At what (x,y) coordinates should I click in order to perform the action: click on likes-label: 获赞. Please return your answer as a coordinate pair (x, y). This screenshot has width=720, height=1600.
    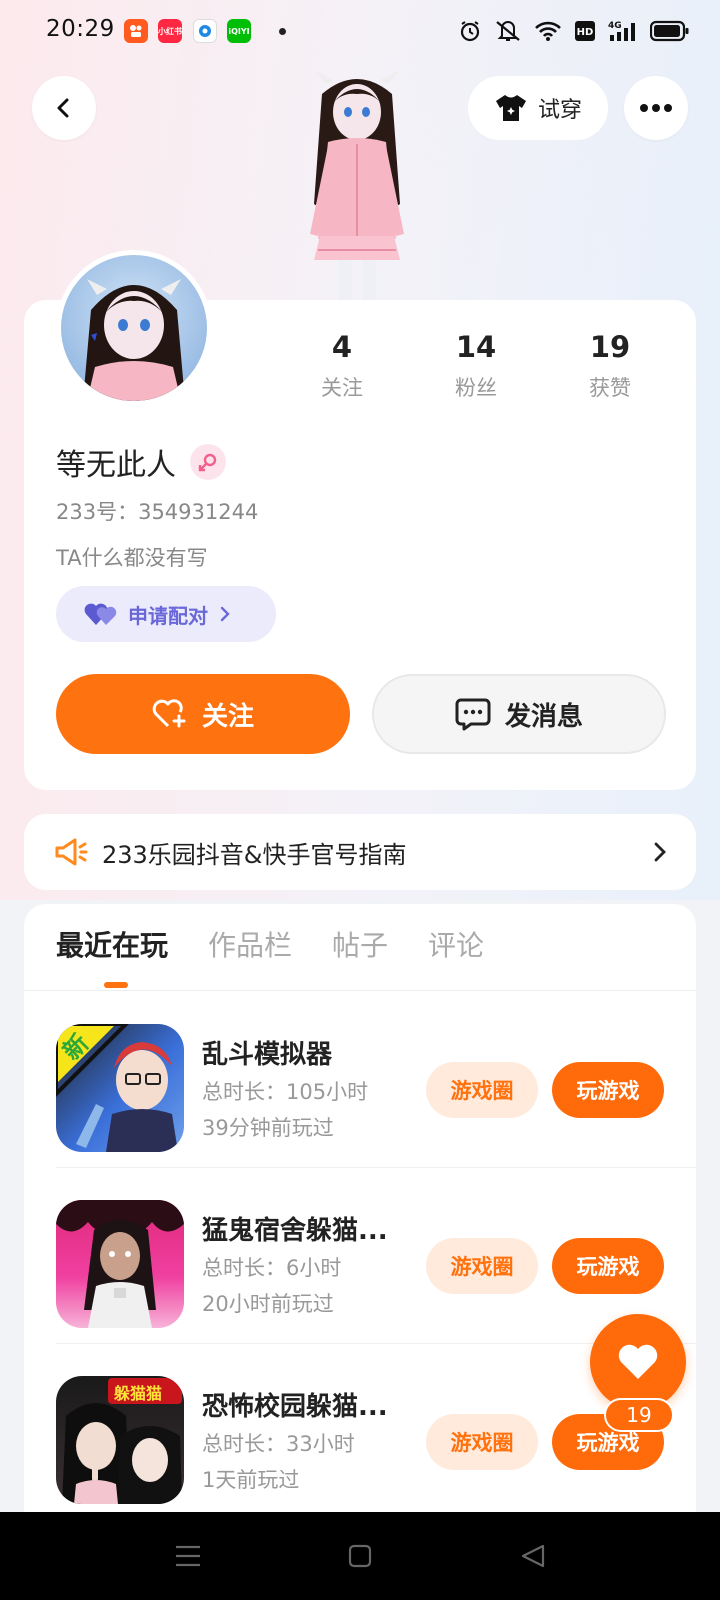
    Looking at the image, I should click on (610, 388).